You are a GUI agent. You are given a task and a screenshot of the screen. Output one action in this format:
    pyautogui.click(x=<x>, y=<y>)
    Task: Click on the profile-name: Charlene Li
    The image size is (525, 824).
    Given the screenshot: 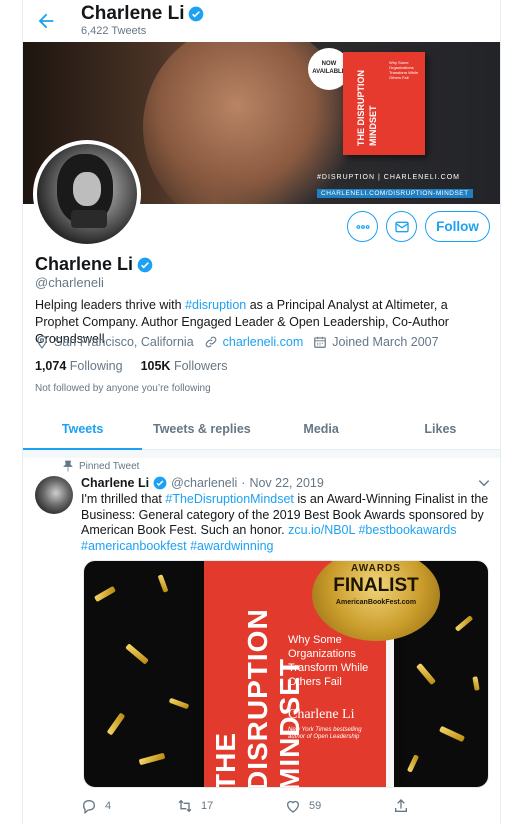 What is the action you would take?
    pyautogui.click(x=94, y=264)
    